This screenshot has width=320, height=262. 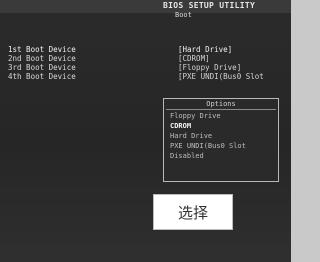 What do you see at coordinates (221, 104) in the screenshot?
I see `options-popup-title: Options` at bounding box center [221, 104].